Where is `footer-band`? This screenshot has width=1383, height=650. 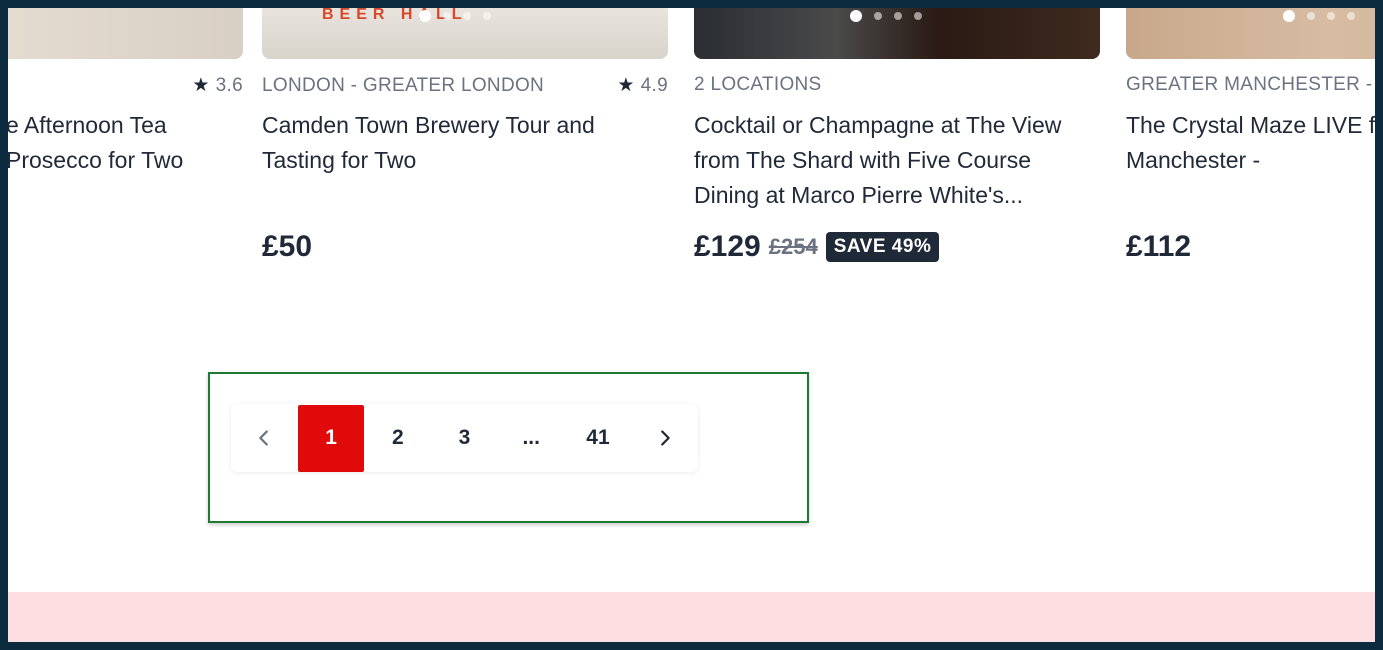 footer-band is located at coordinates (691, 617).